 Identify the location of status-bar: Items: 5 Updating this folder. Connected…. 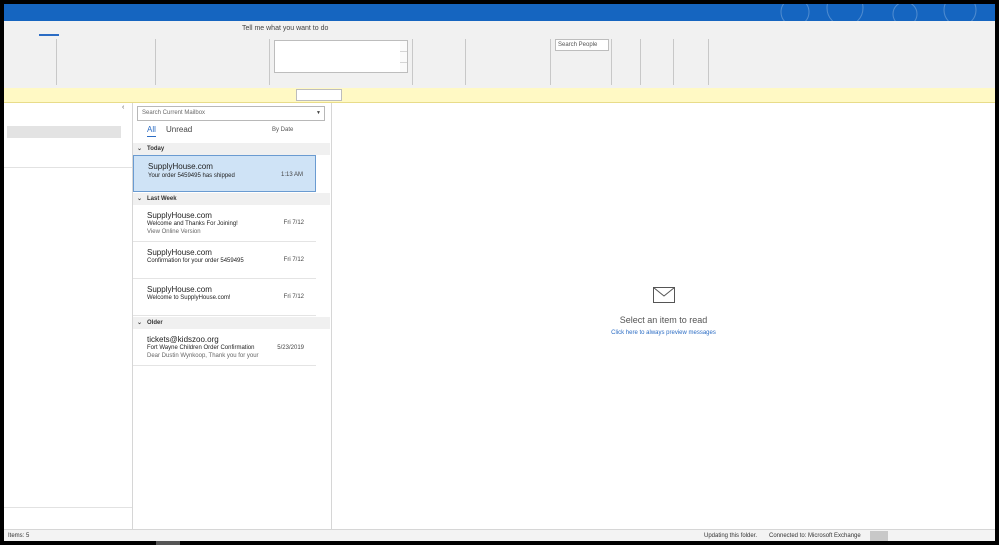
(499, 535).